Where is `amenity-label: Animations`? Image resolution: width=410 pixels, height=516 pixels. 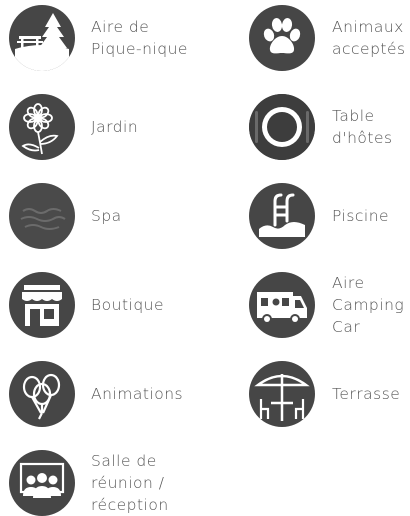
amenity-label: Animations is located at coordinates (137, 394).